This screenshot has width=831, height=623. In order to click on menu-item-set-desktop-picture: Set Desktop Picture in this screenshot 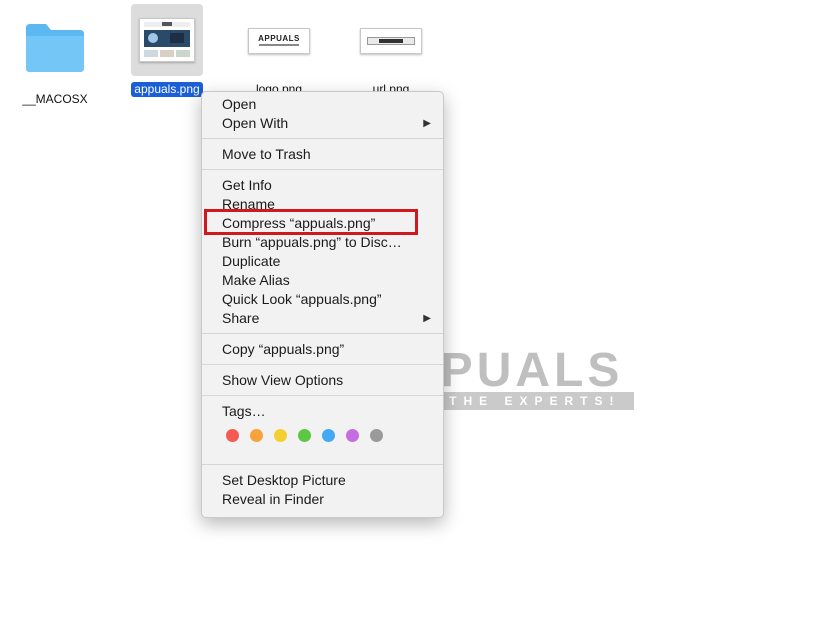, I will do `click(322, 480)`.